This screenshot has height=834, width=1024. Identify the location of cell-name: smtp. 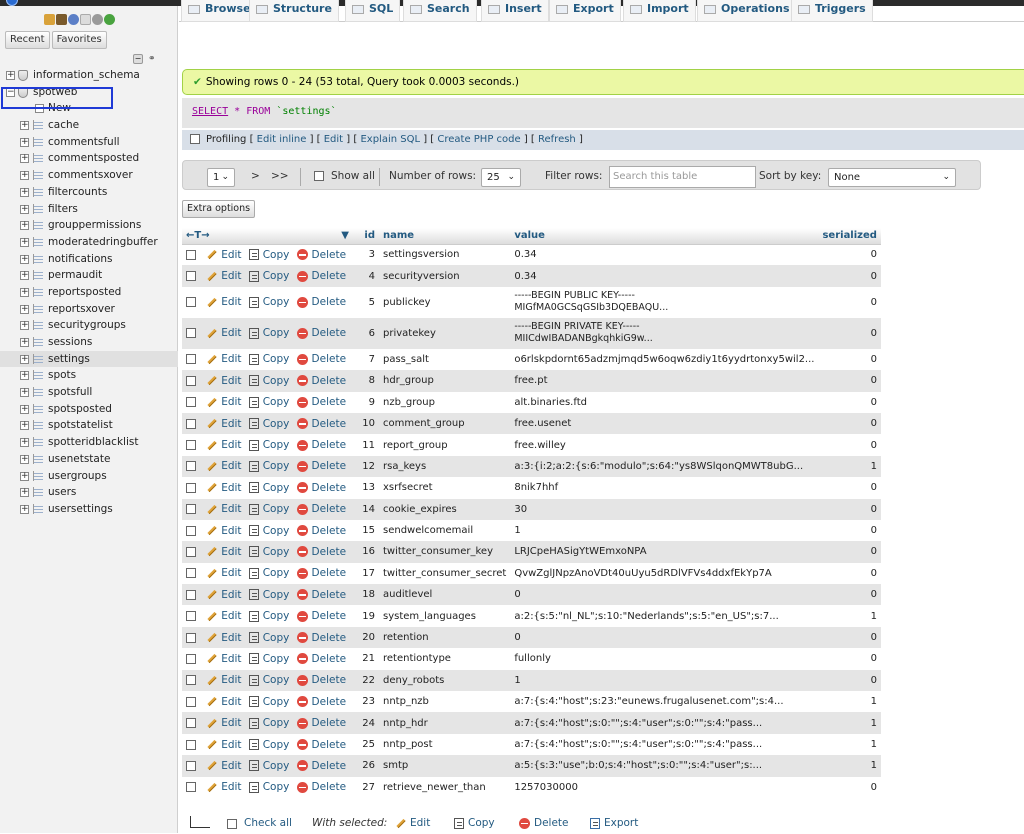
(445, 766).